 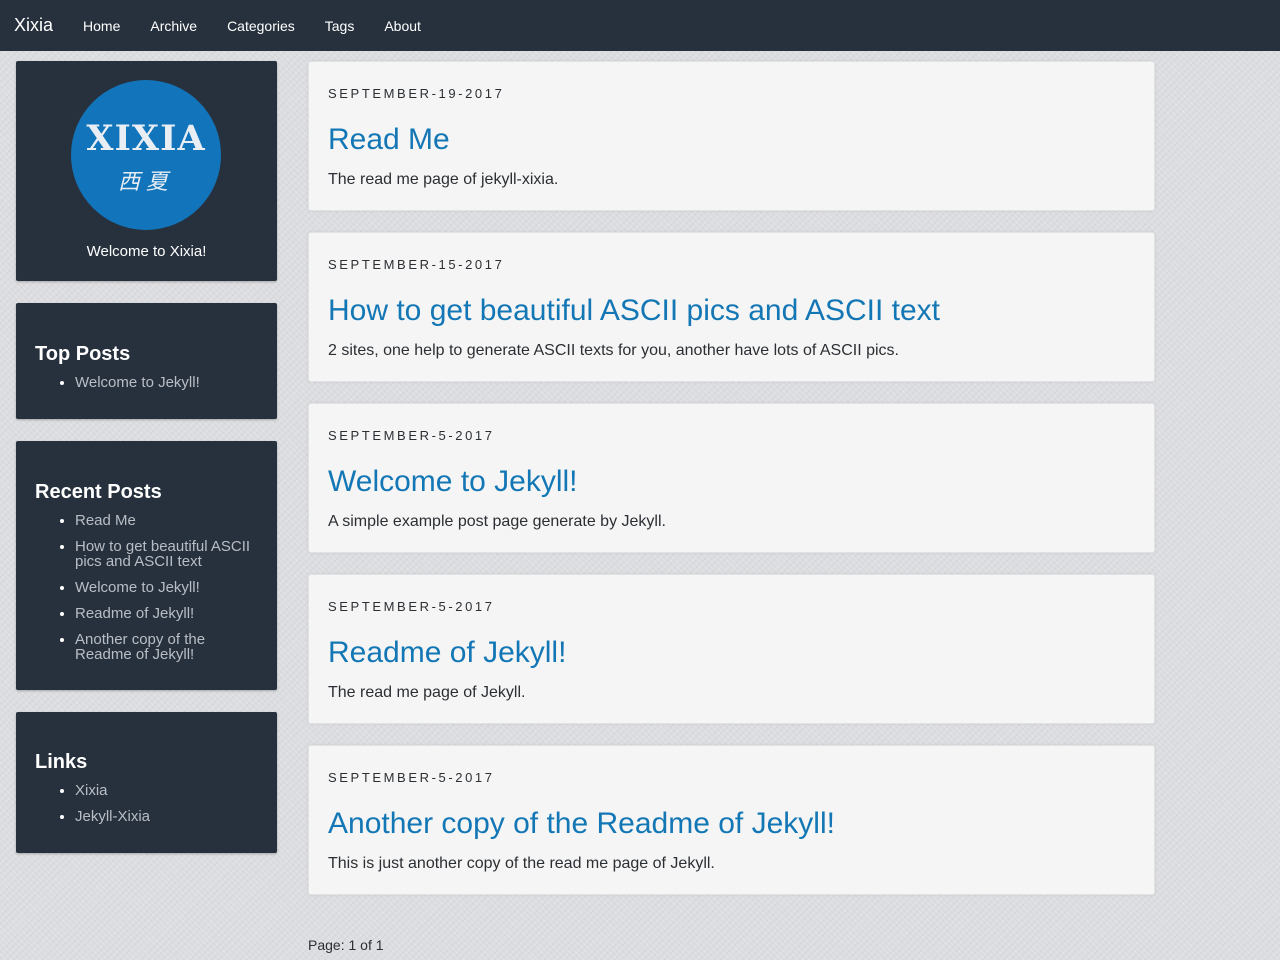 I want to click on recent-post-link: Another copy of the Readme of Jekyll!, so click(x=140, y=647).